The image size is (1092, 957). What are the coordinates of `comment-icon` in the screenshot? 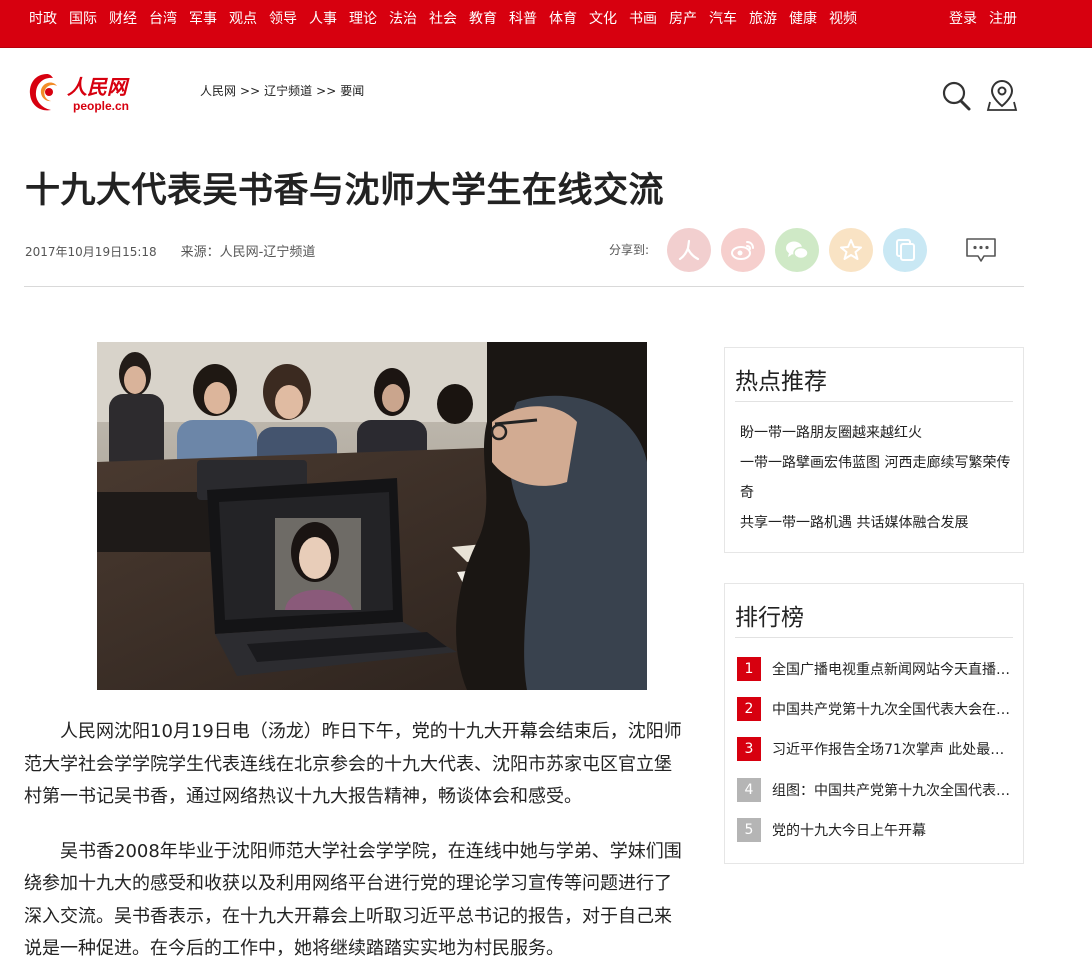 It's located at (981, 250).